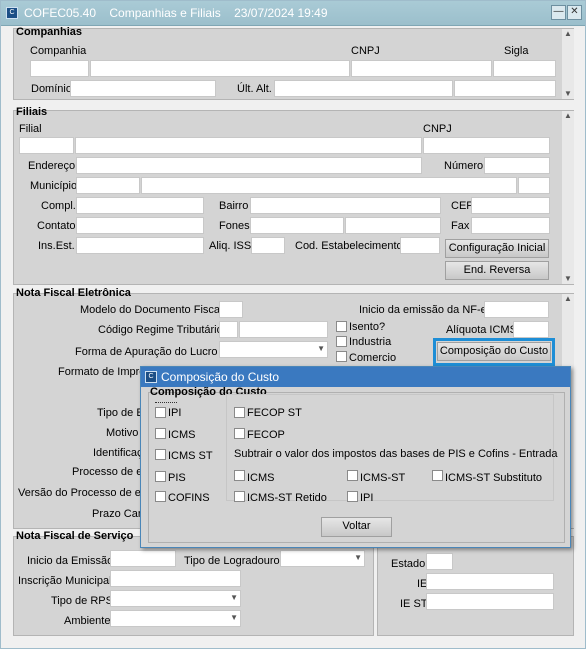  Describe the element at coordinates (228, 329) in the screenshot. I see `regime-tributario-code-input` at that location.